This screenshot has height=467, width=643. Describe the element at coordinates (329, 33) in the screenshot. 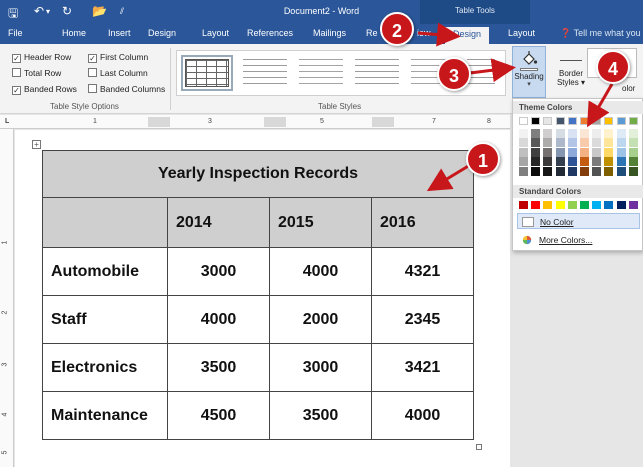

I see `tab-mailings: Mailings` at that location.